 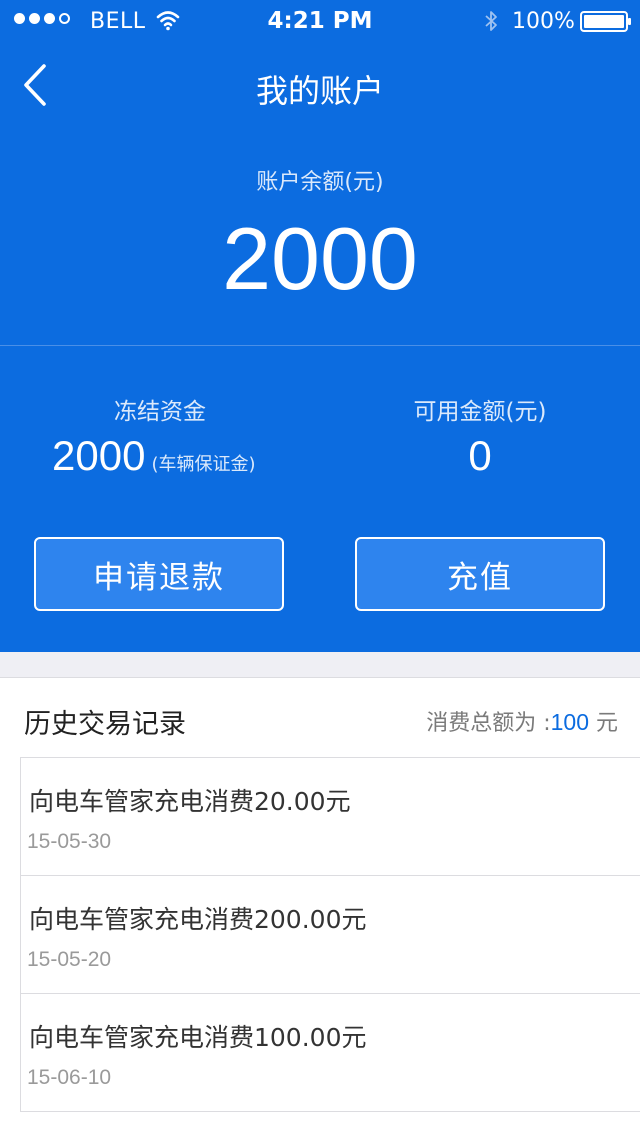 I want to click on status-bar: BELL 4:21 PM 100%, so click(x=320, y=20).